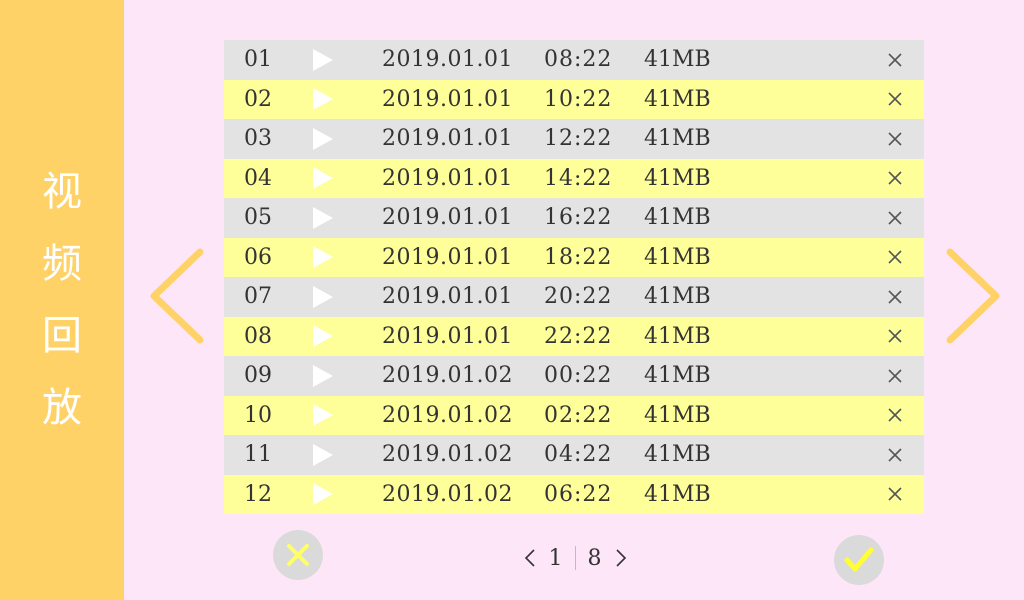  I want to click on next-page-icon, so click(621, 558).